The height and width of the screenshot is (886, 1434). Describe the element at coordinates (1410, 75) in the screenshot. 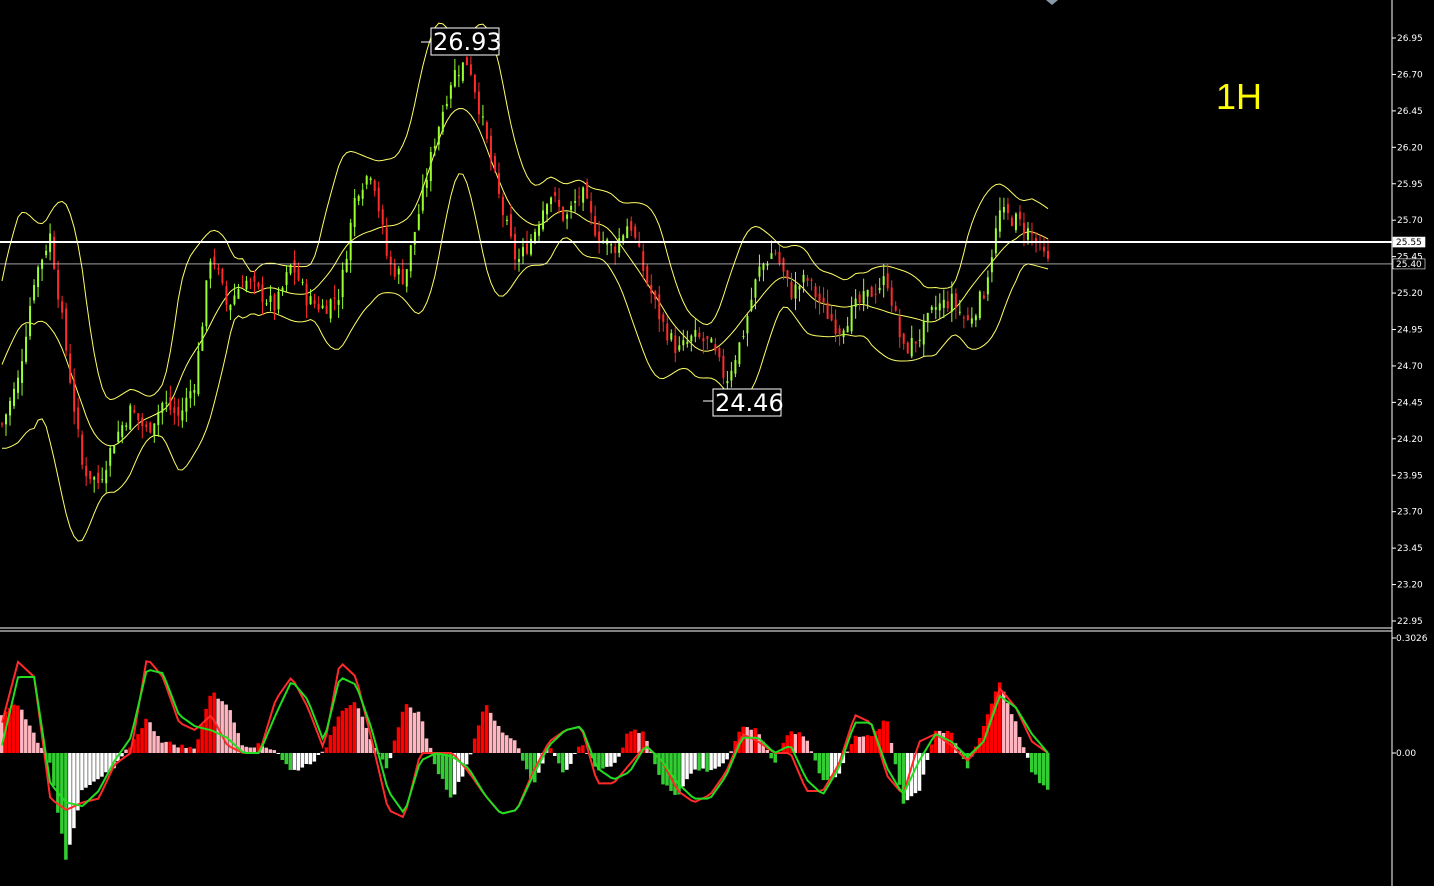

I see `y-tick-label: 26.70` at that location.